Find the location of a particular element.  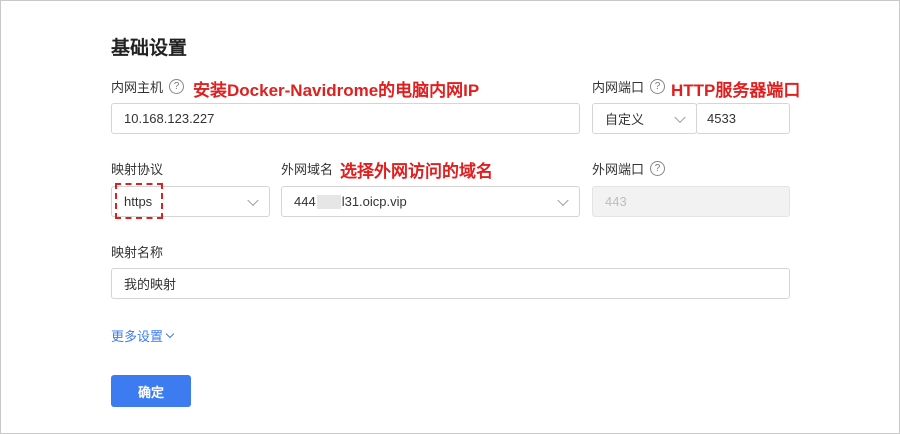

highlight-box is located at coordinates (139, 201).